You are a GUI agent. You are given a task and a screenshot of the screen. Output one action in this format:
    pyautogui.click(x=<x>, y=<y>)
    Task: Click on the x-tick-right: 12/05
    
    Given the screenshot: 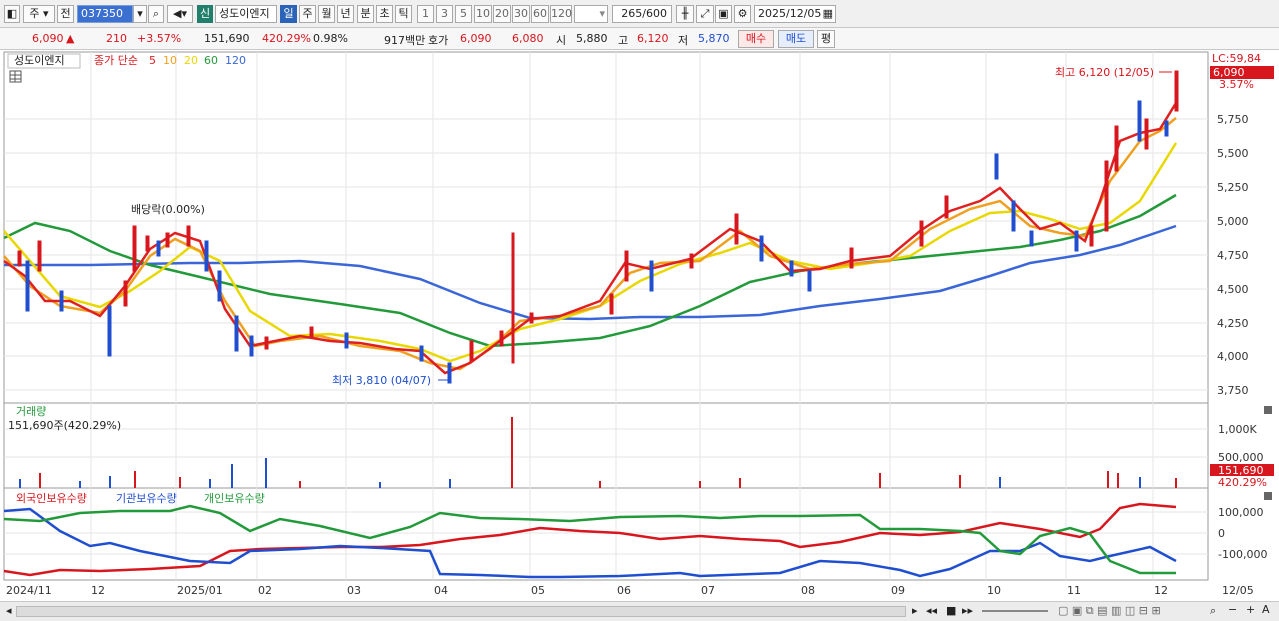 What is the action you would take?
    pyautogui.click(x=1238, y=590)
    